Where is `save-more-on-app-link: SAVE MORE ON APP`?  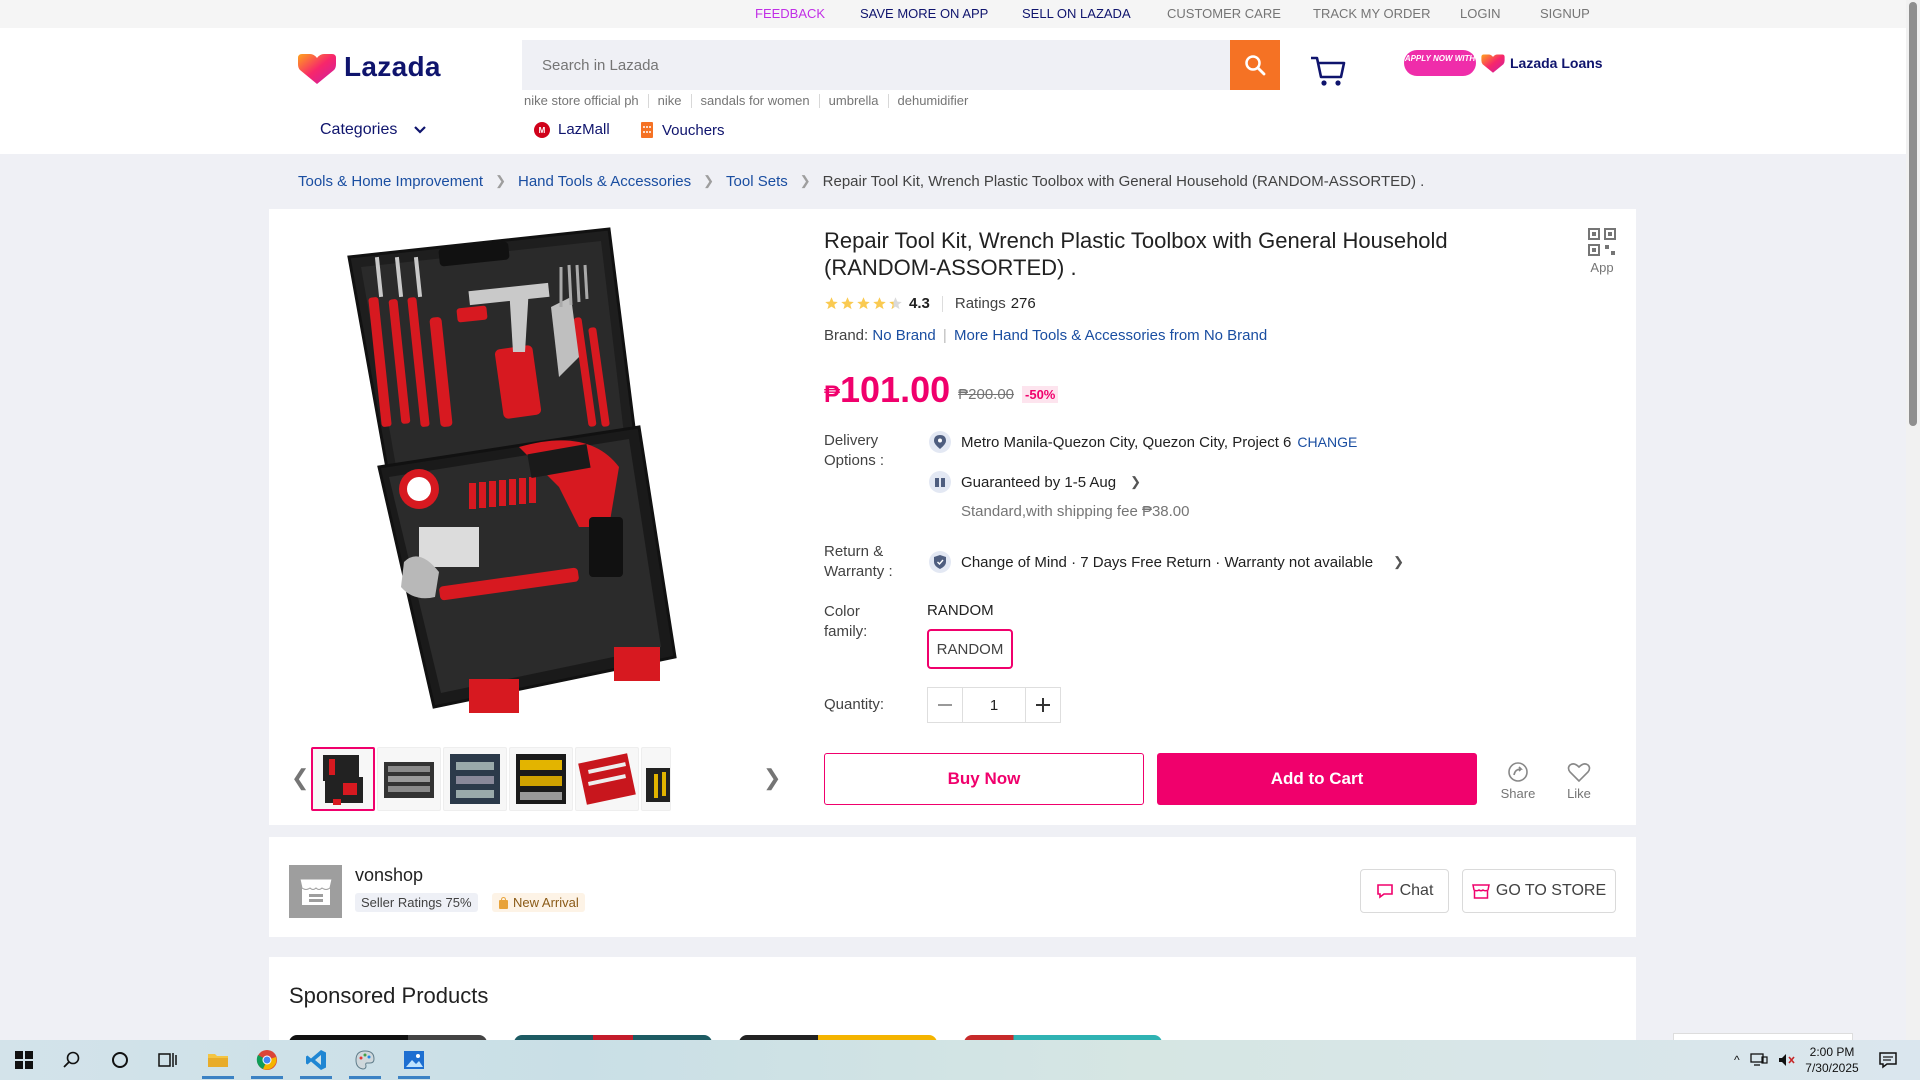
save-more-on-app-link: SAVE MORE ON APP is located at coordinates (924, 13).